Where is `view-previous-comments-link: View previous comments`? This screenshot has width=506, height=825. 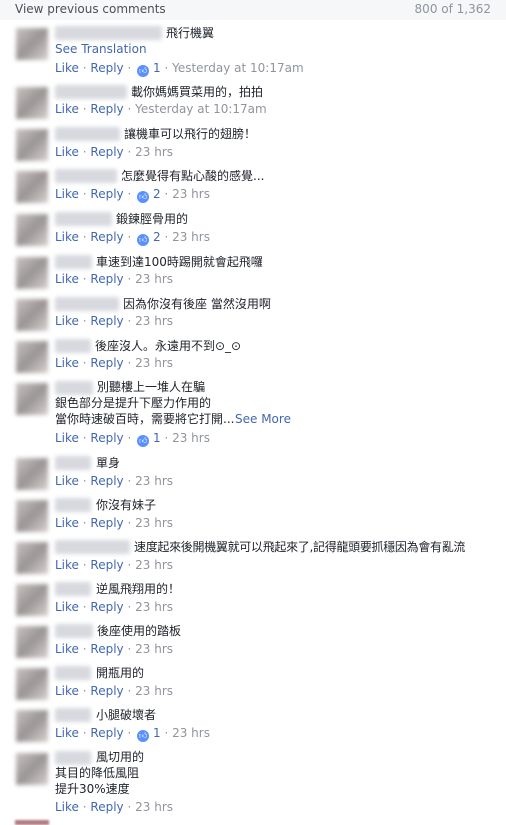
view-previous-comments-link: View previous comments is located at coordinates (90, 9).